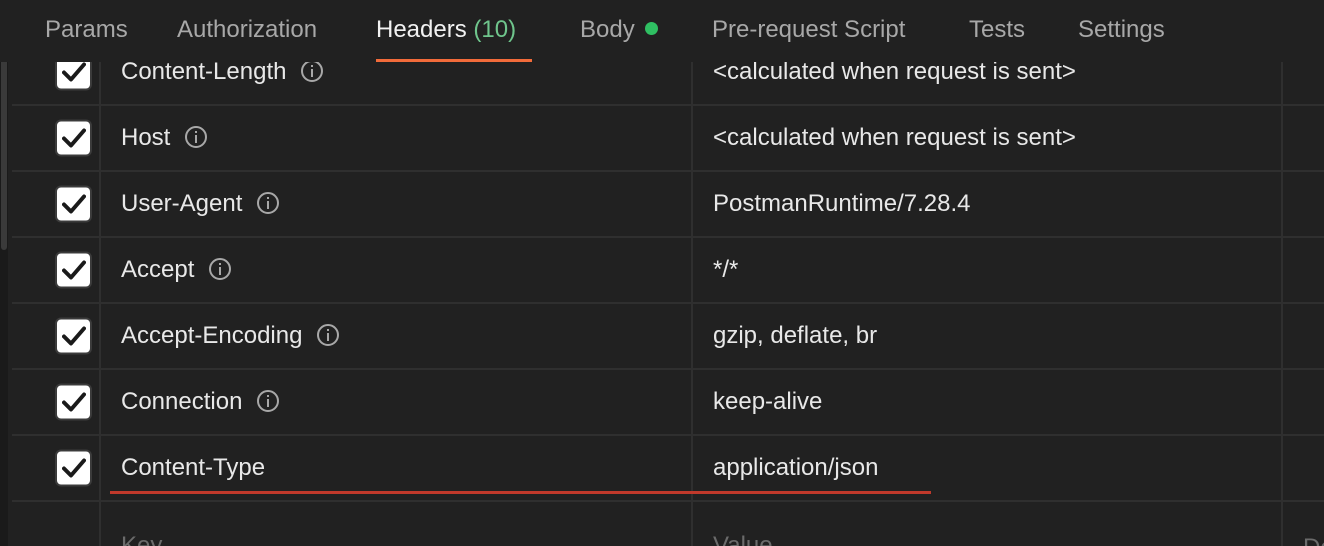 The height and width of the screenshot is (546, 1324). I want to click on row-value-cell: */*, so click(988, 270).